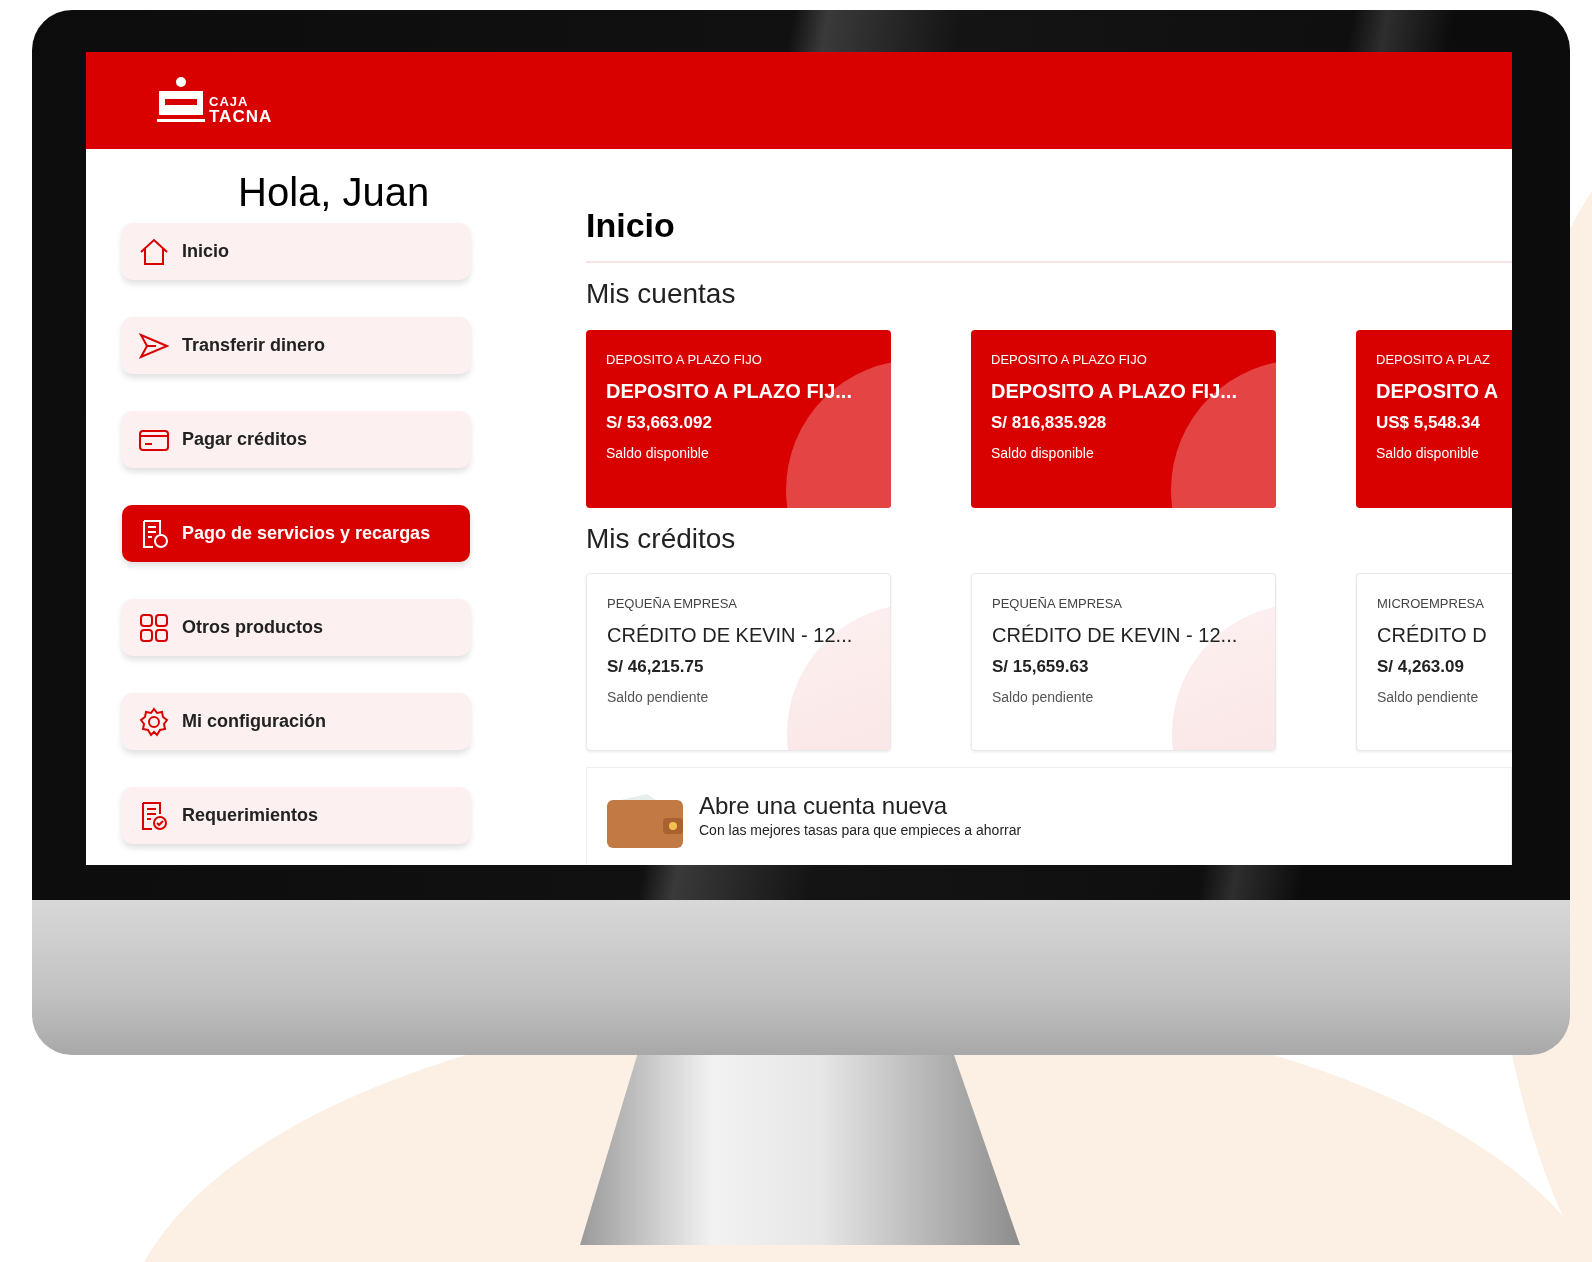  What do you see at coordinates (154, 627) in the screenshot?
I see `grid-icon` at bounding box center [154, 627].